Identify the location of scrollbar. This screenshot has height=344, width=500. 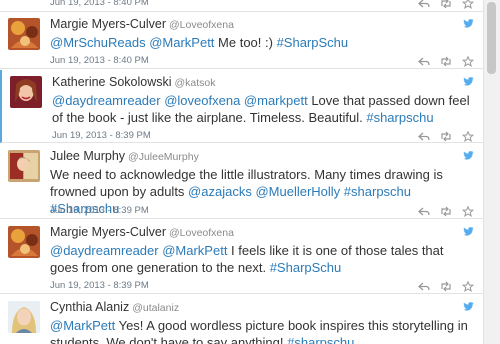
(491, 172).